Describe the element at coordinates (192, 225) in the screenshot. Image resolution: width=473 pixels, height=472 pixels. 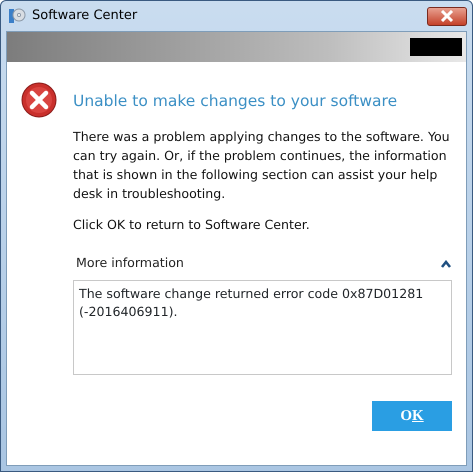
I see `message-text: Click OK to return to Software Center.` at that location.